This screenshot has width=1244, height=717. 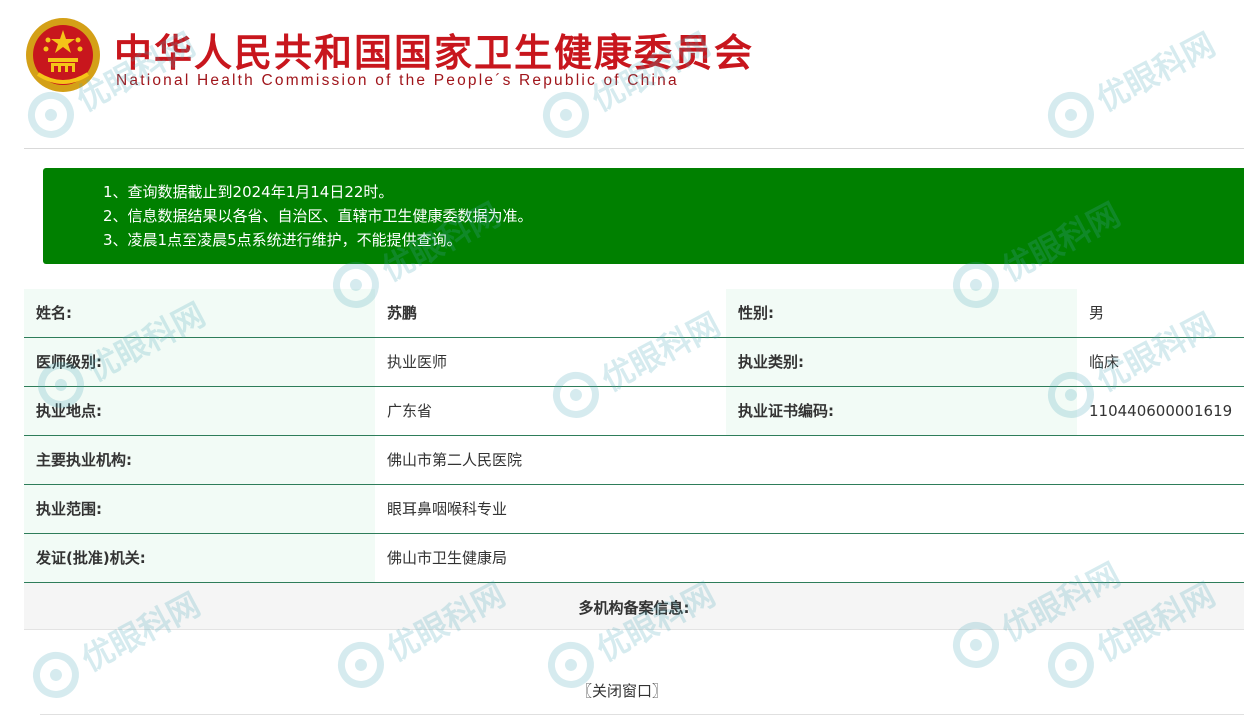 I want to click on multi-institution-section: 多机构备案信息:, so click(x=634, y=606).